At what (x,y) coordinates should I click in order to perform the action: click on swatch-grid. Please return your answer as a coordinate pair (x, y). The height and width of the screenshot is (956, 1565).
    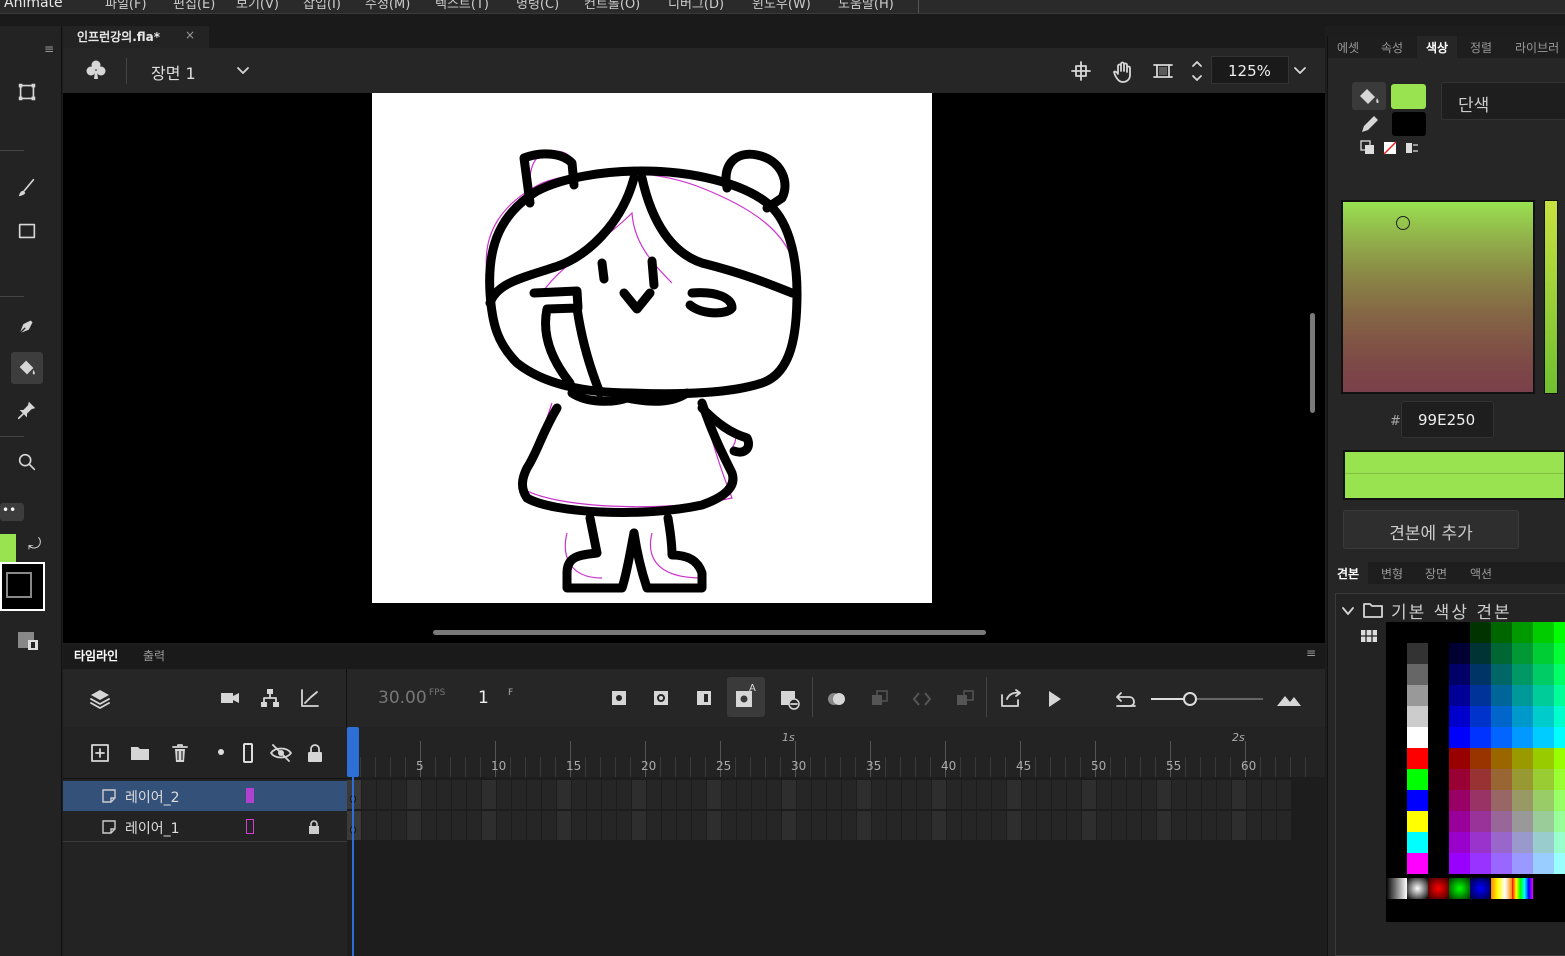
    Looking at the image, I should click on (1475, 772).